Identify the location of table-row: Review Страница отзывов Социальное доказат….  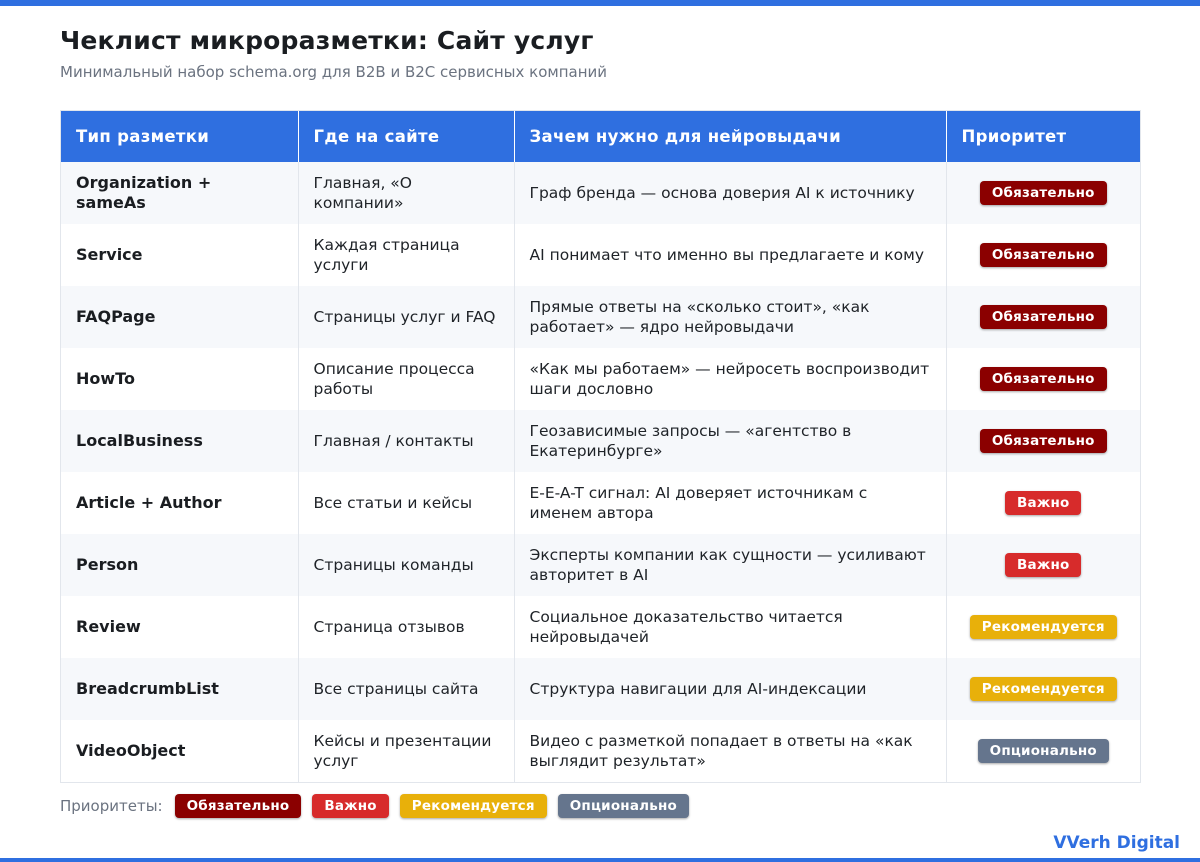
(600, 627).